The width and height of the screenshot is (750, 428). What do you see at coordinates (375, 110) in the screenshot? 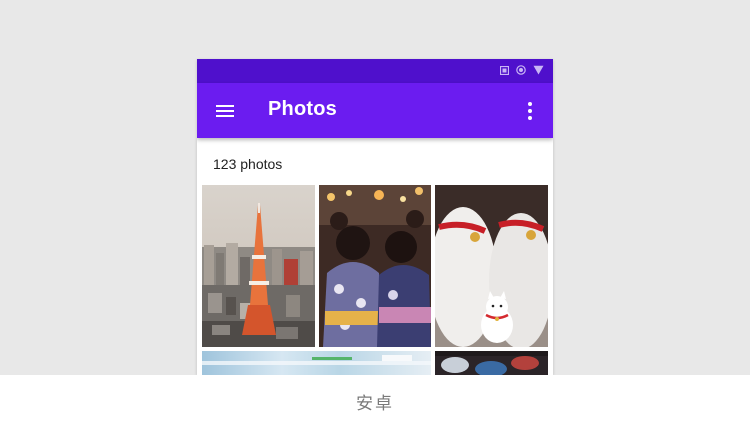
I see `app-bar: Photos` at bounding box center [375, 110].